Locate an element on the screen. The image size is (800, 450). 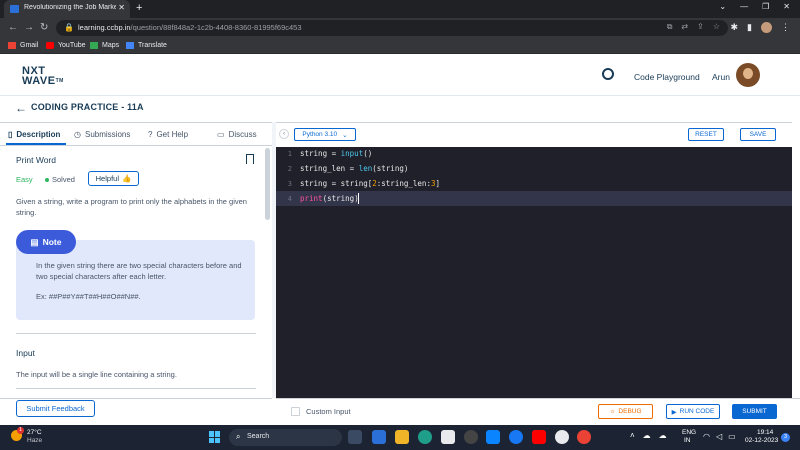
lock-icon: 🔒 is located at coordinates (69, 27).